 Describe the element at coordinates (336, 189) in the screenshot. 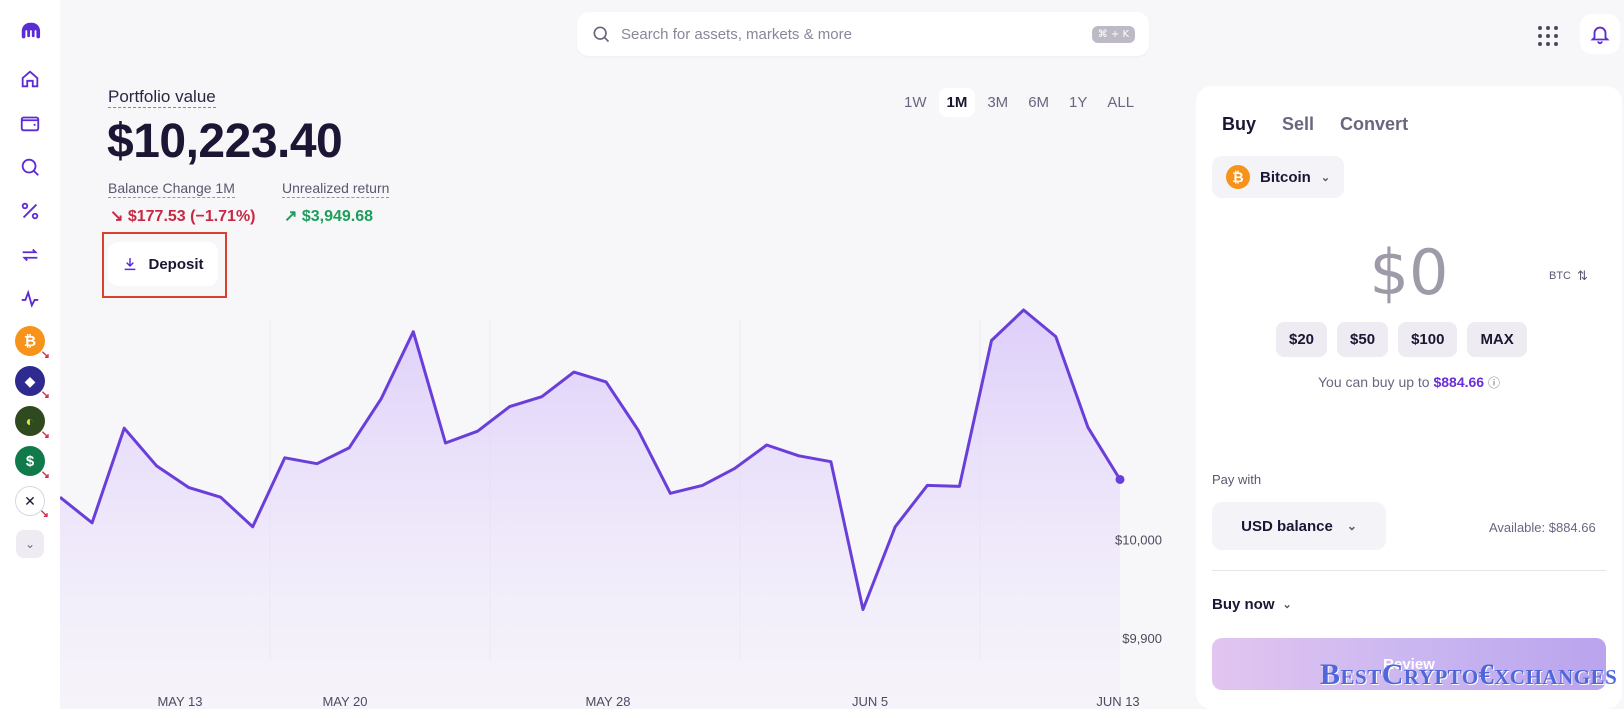

I see `unrealized-return-label: Unrealized return` at that location.